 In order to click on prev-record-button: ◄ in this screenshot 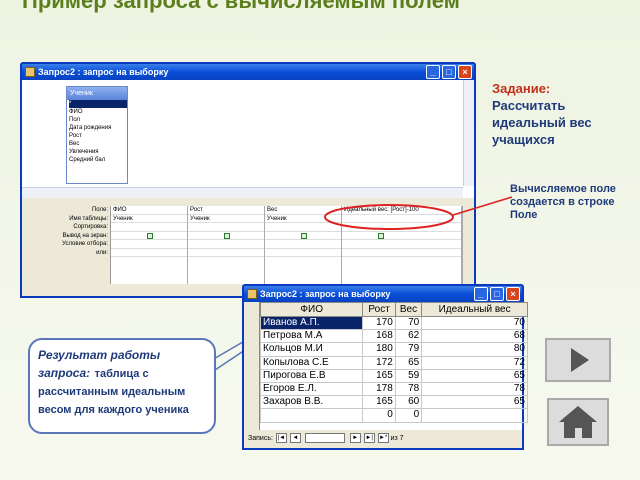, I will do `click(295, 438)`.